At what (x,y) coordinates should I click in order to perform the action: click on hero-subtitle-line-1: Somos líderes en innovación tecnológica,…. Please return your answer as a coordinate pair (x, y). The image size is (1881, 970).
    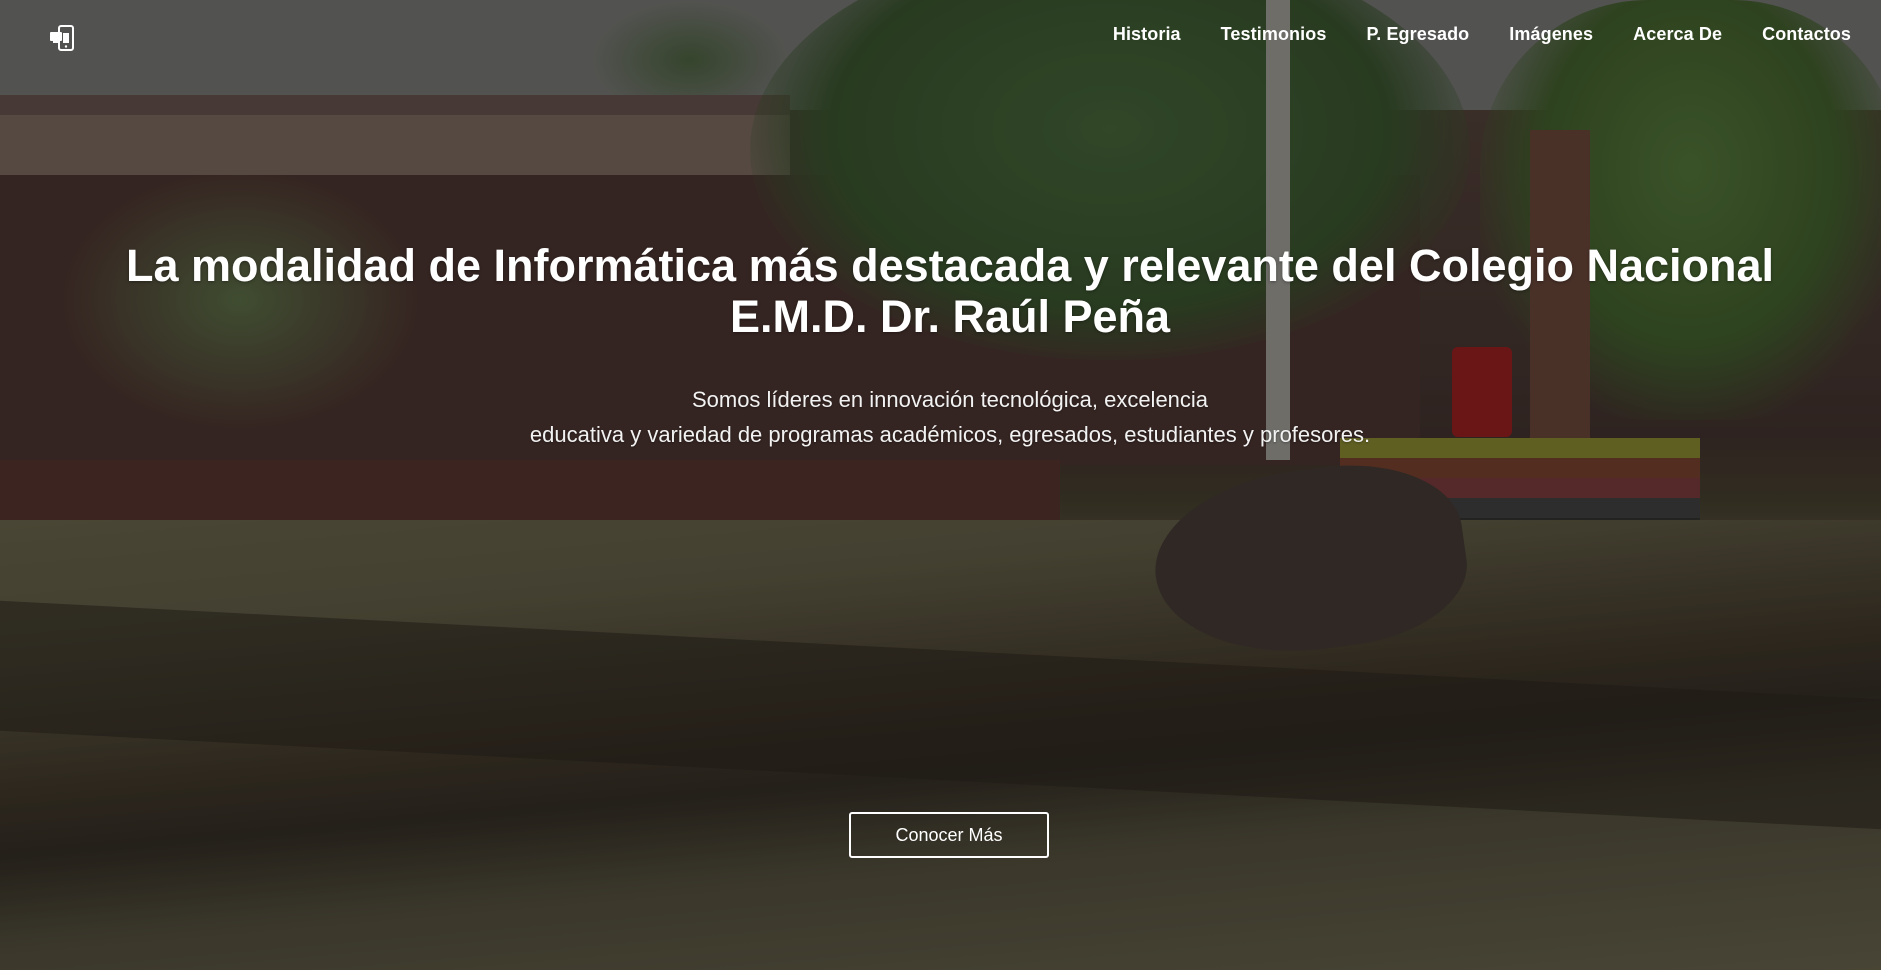
    Looking at the image, I should click on (950, 399).